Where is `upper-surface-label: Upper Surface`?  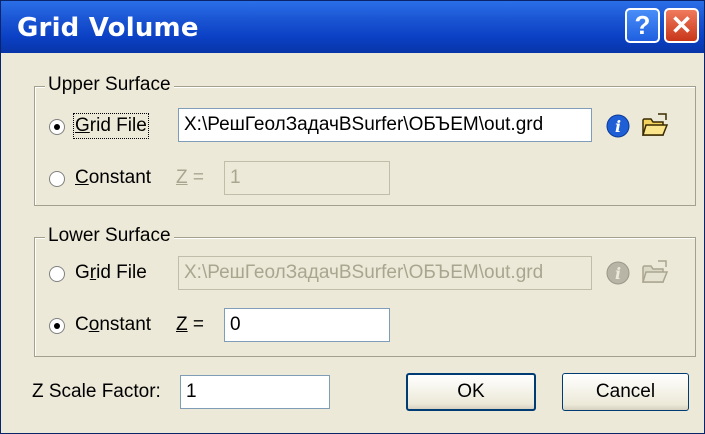
upper-surface-label: Upper Surface is located at coordinates (109, 85).